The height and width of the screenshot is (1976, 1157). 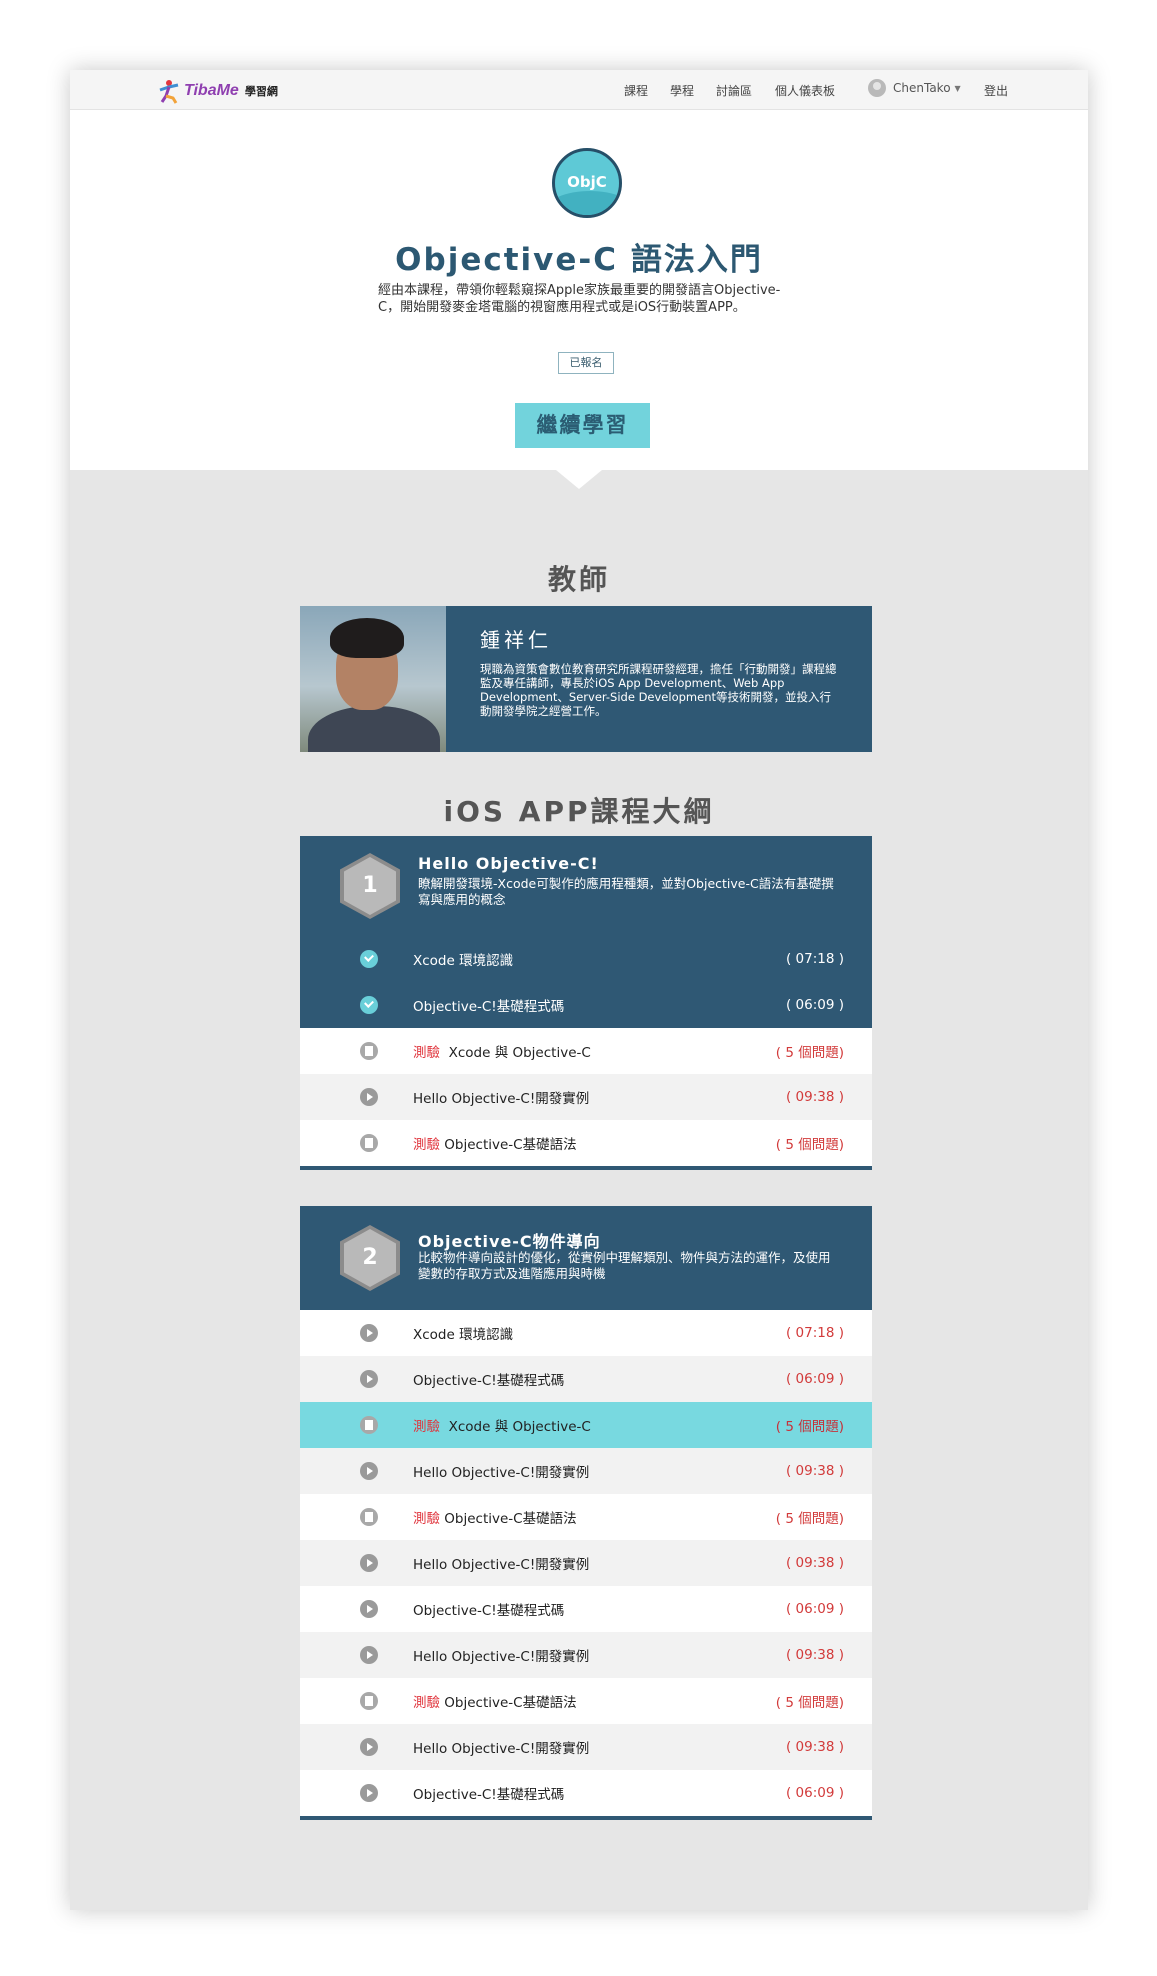 What do you see at coordinates (370, 1258) in the screenshot?
I see `module-number: 2` at bounding box center [370, 1258].